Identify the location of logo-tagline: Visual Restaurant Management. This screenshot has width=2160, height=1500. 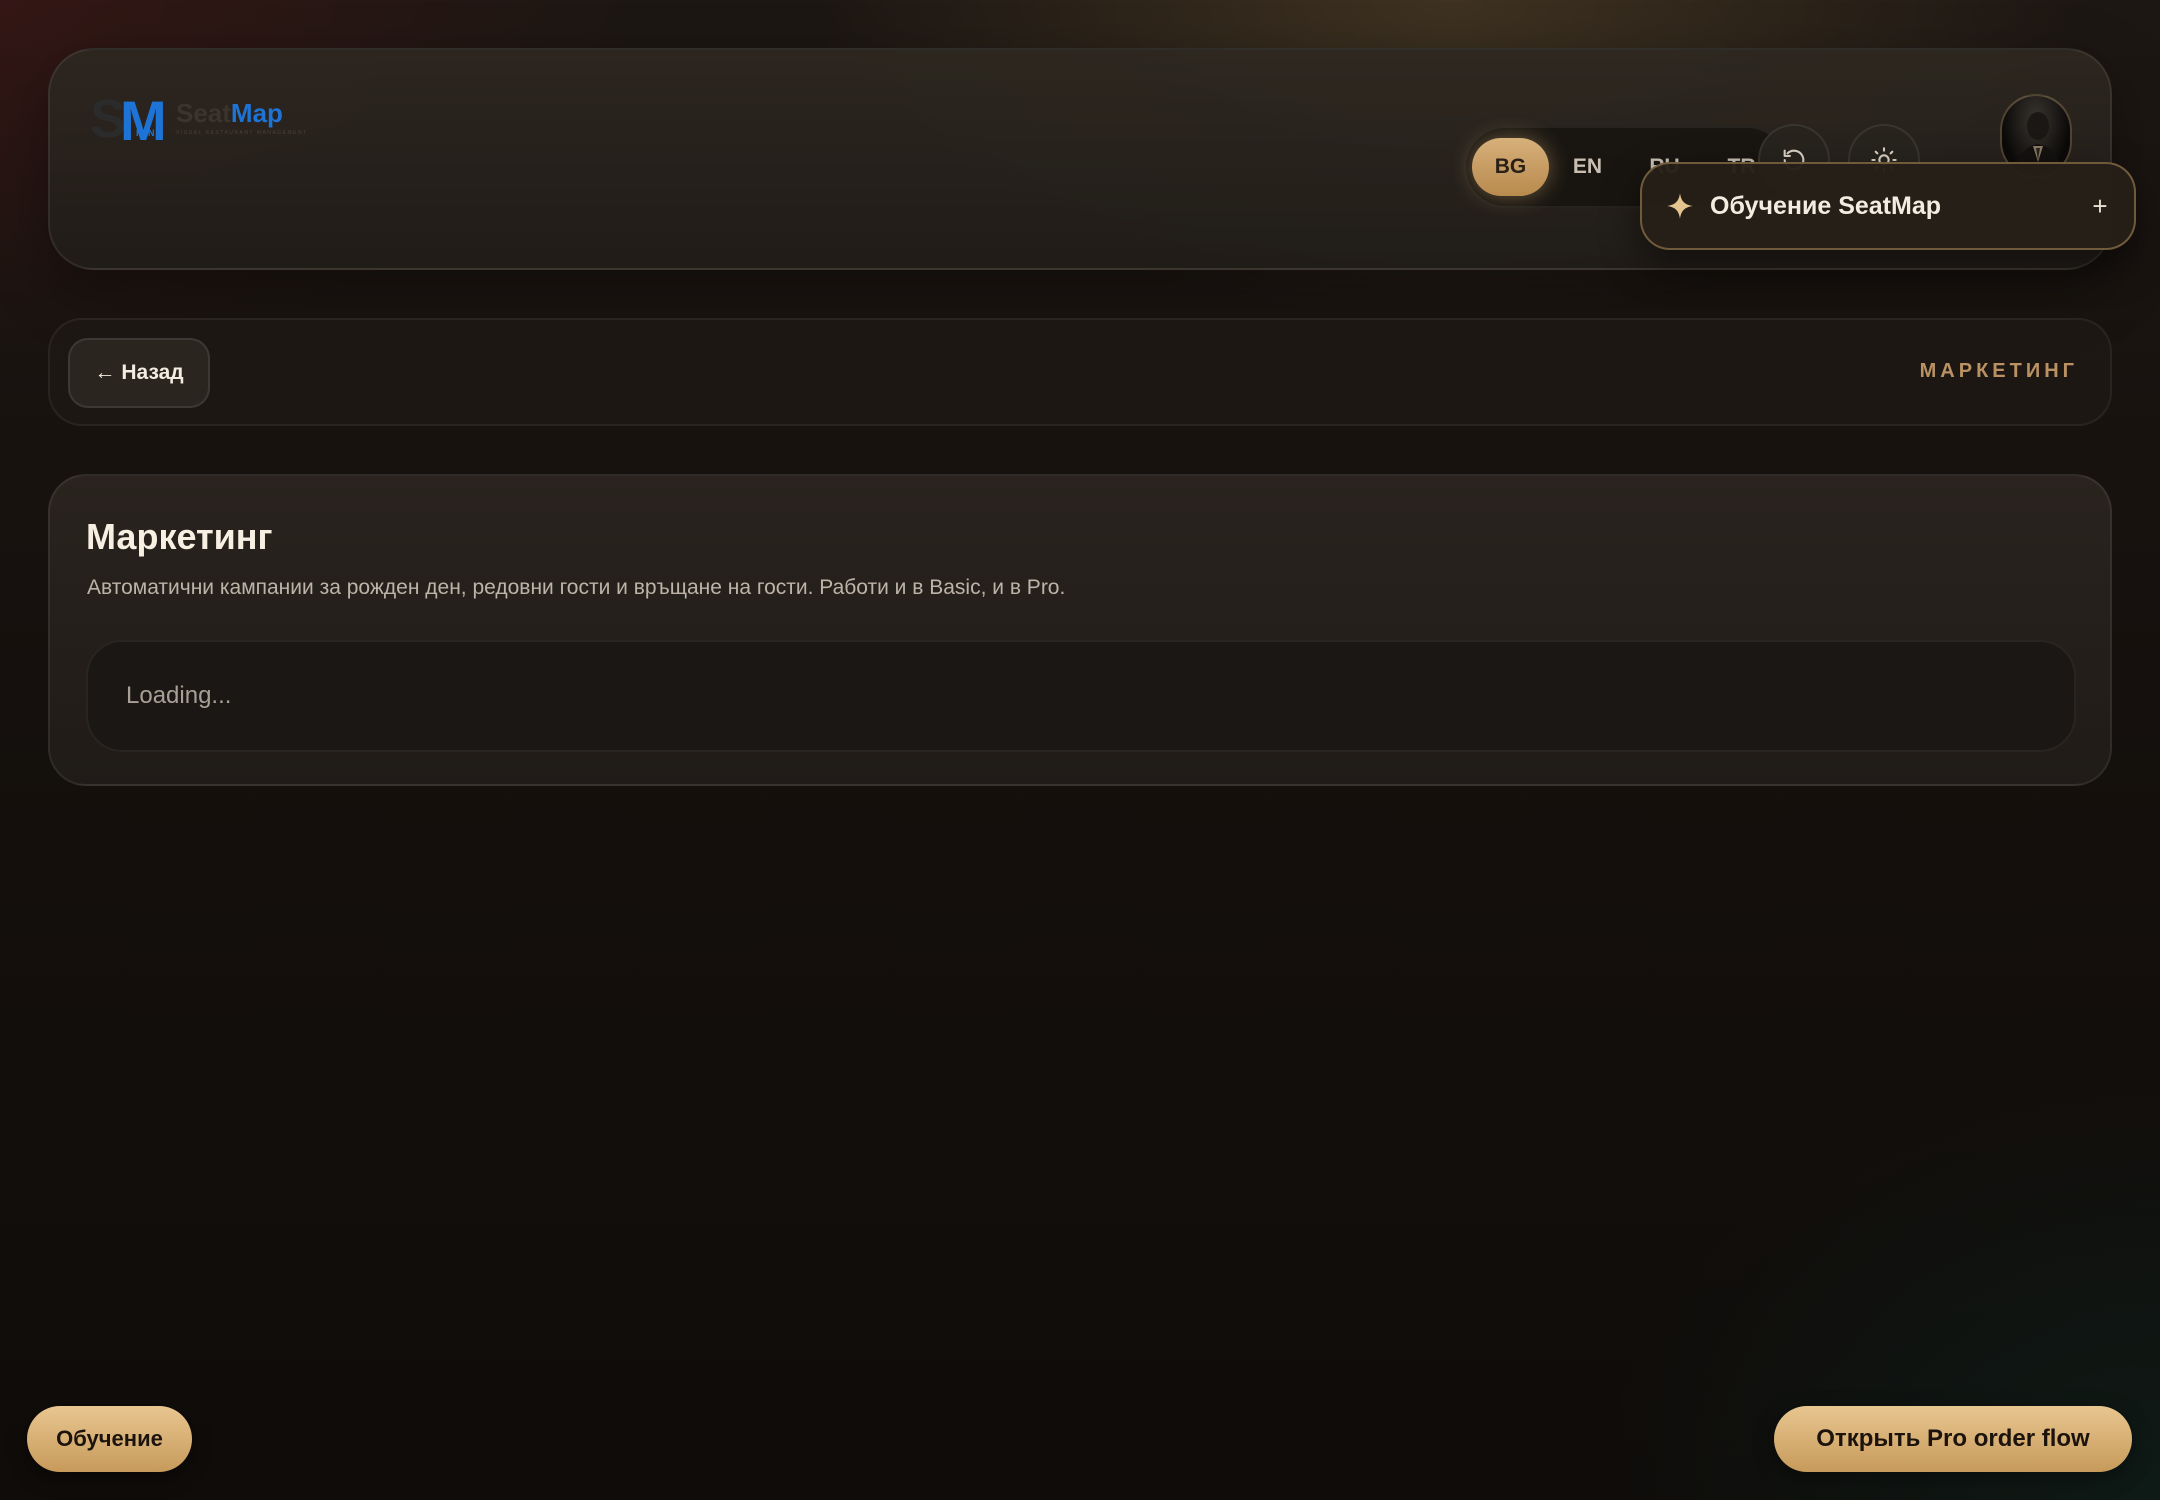
(242, 133).